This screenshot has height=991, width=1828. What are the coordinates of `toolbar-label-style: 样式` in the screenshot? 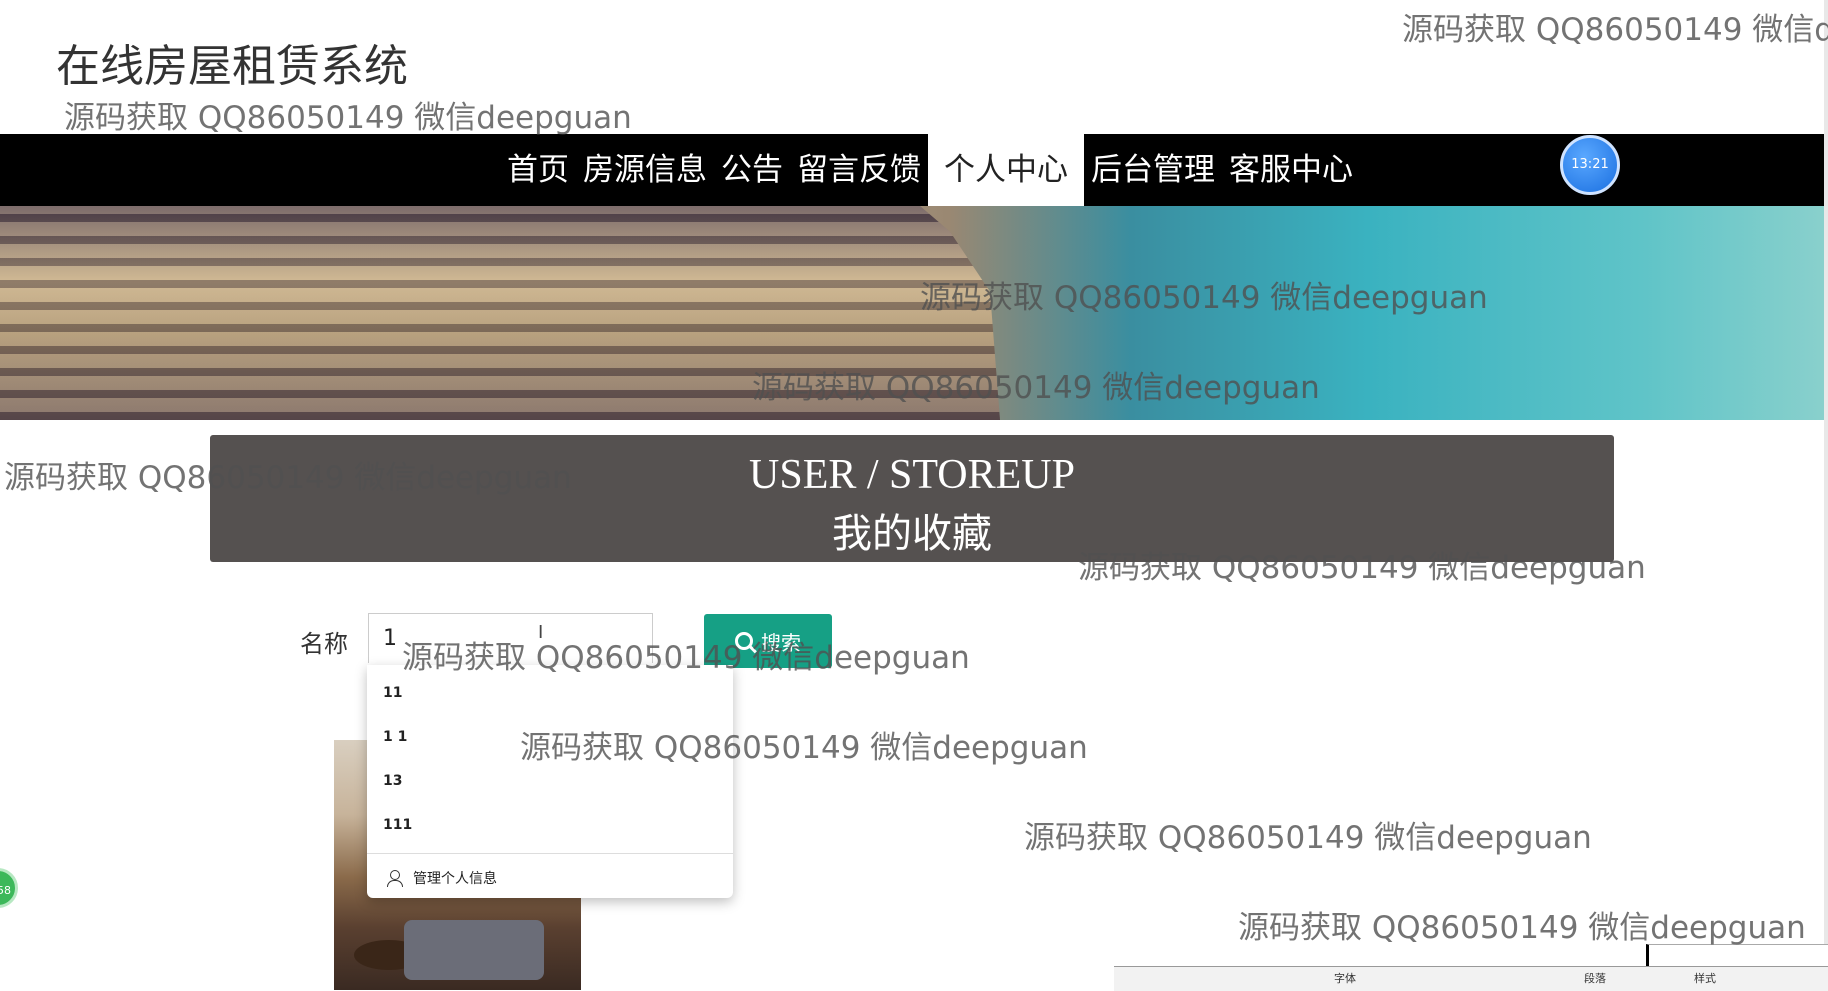 It's located at (1705, 978).